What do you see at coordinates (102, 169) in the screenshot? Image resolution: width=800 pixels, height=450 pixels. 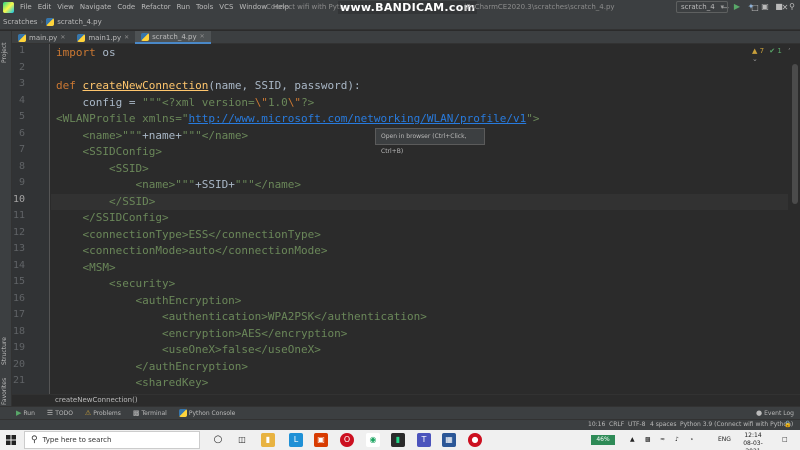 I see `code-line: <SSID>` at bounding box center [102, 169].